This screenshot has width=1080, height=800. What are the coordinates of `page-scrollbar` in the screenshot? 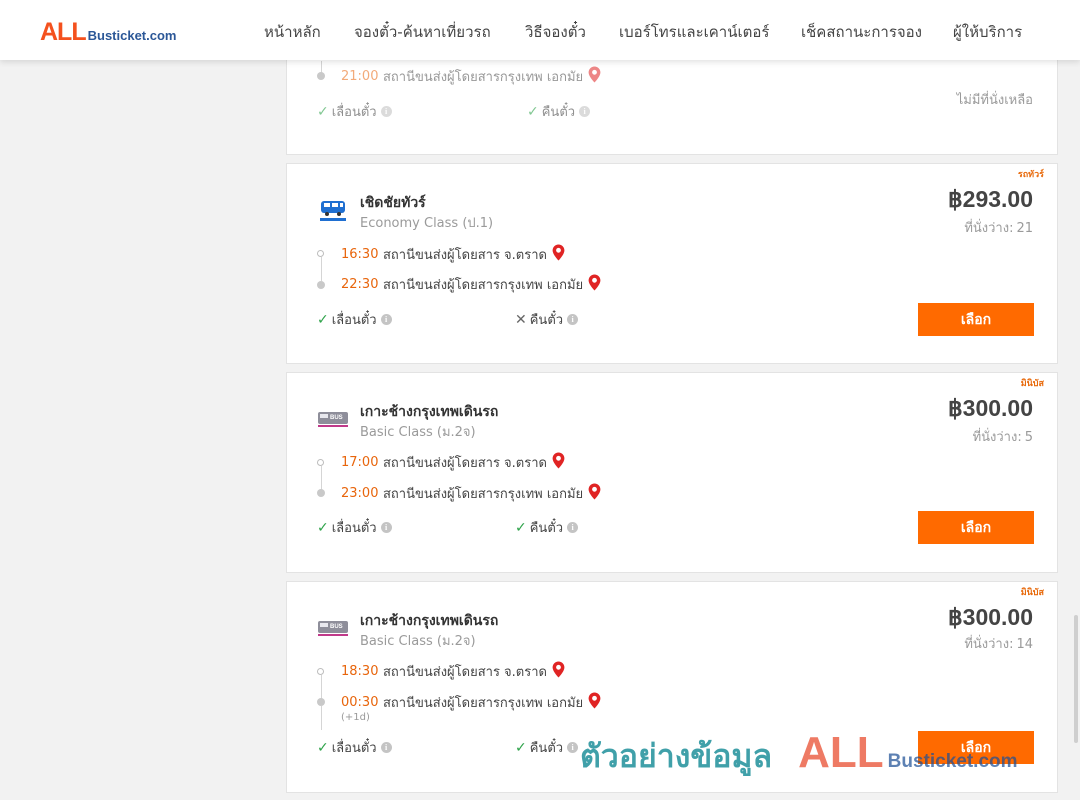 It's located at (1076, 430).